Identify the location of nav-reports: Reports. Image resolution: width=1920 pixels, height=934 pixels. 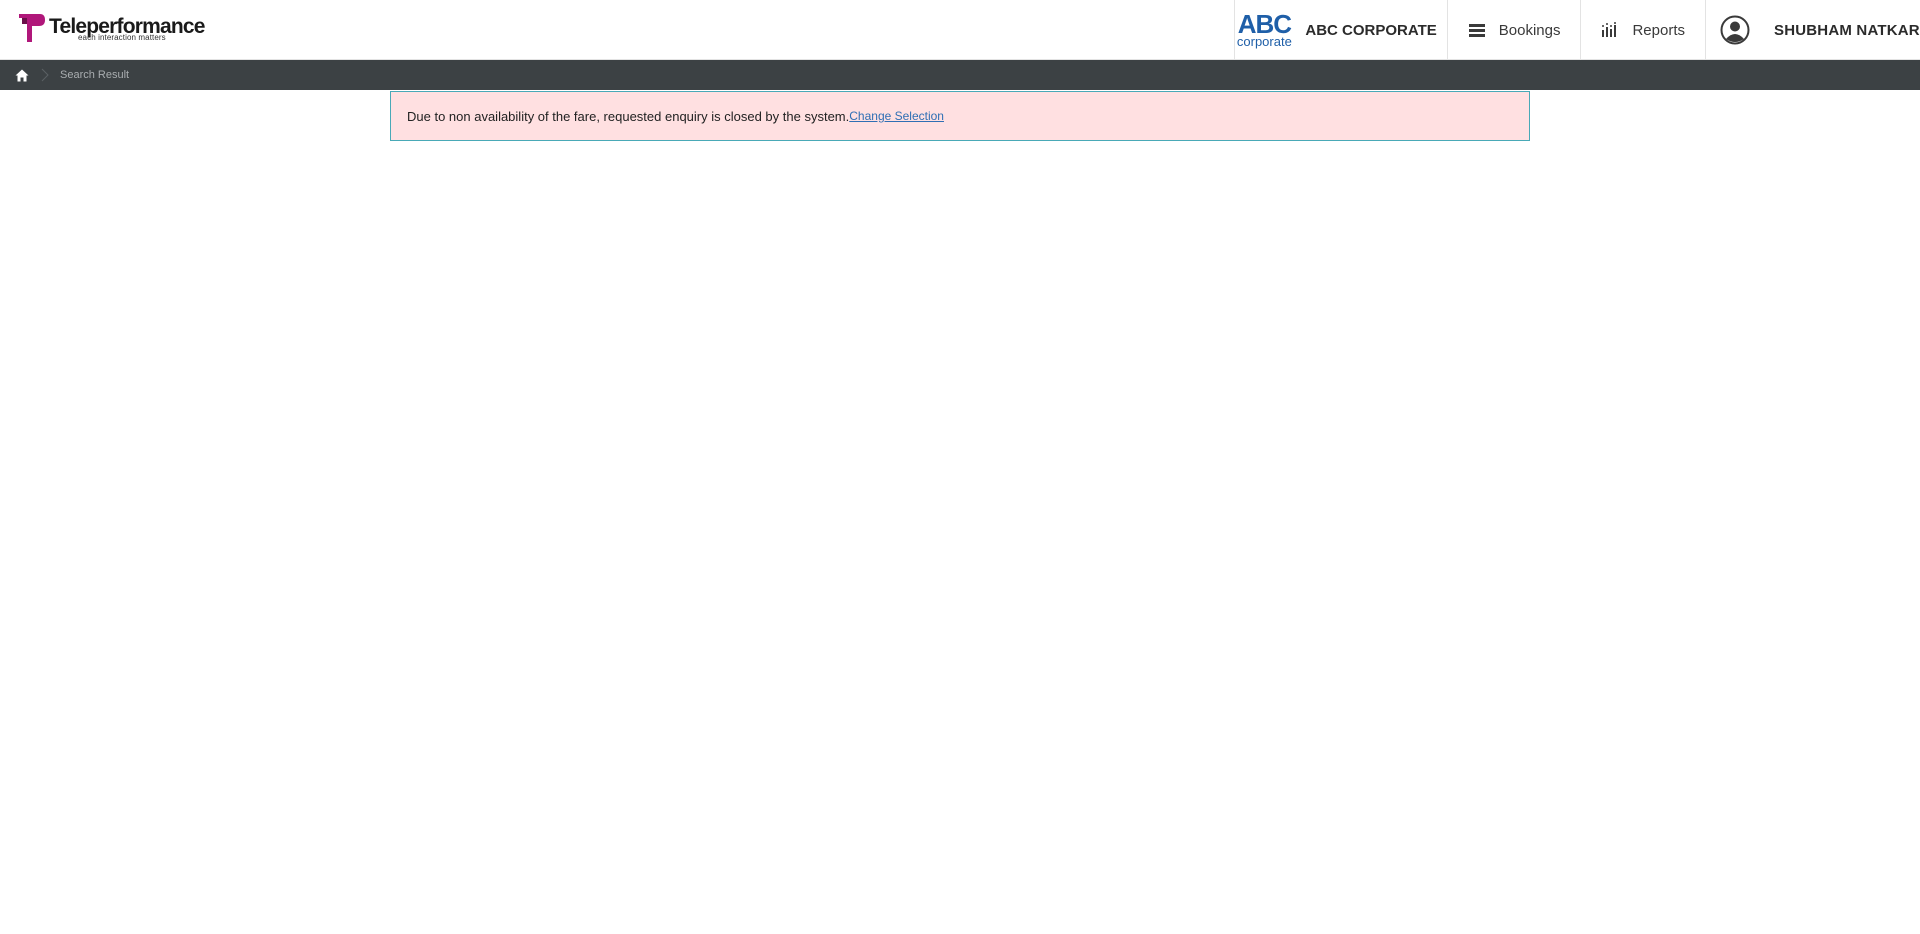
(1642, 30).